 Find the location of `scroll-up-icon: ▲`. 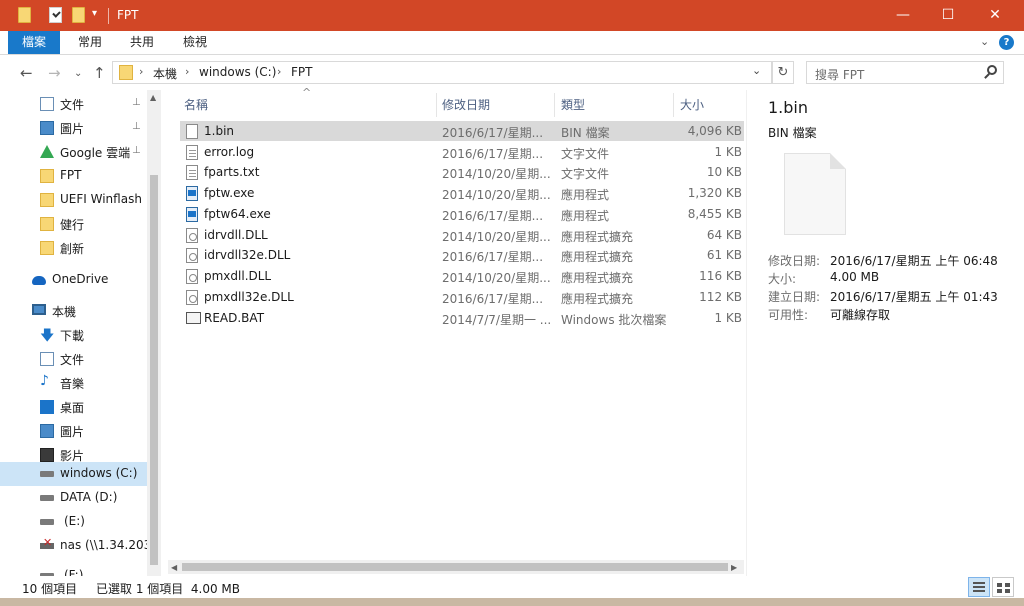

scroll-up-icon: ▲ is located at coordinates (153, 97).